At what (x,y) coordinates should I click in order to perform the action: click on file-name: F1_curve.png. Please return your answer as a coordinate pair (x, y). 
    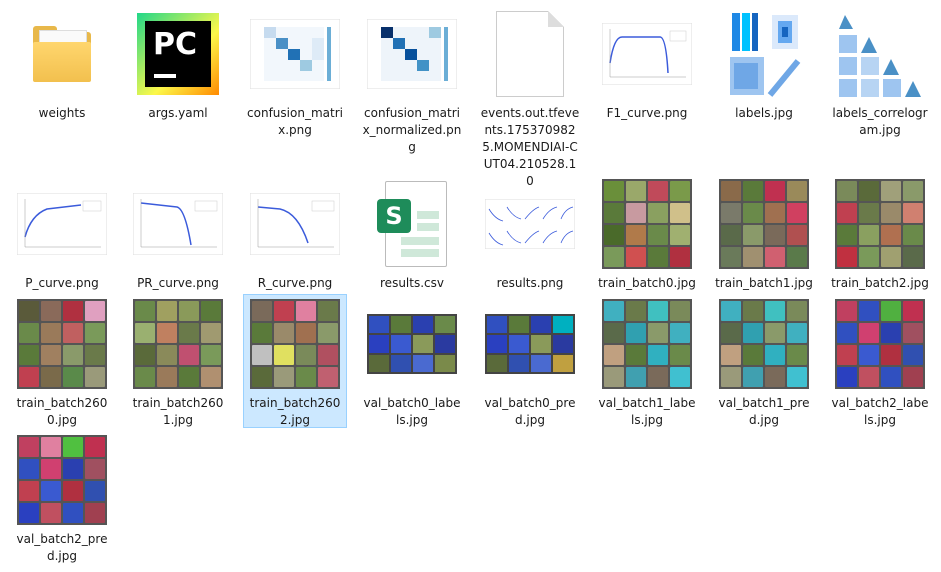
    Looking at the image, I should click on (647, 113).